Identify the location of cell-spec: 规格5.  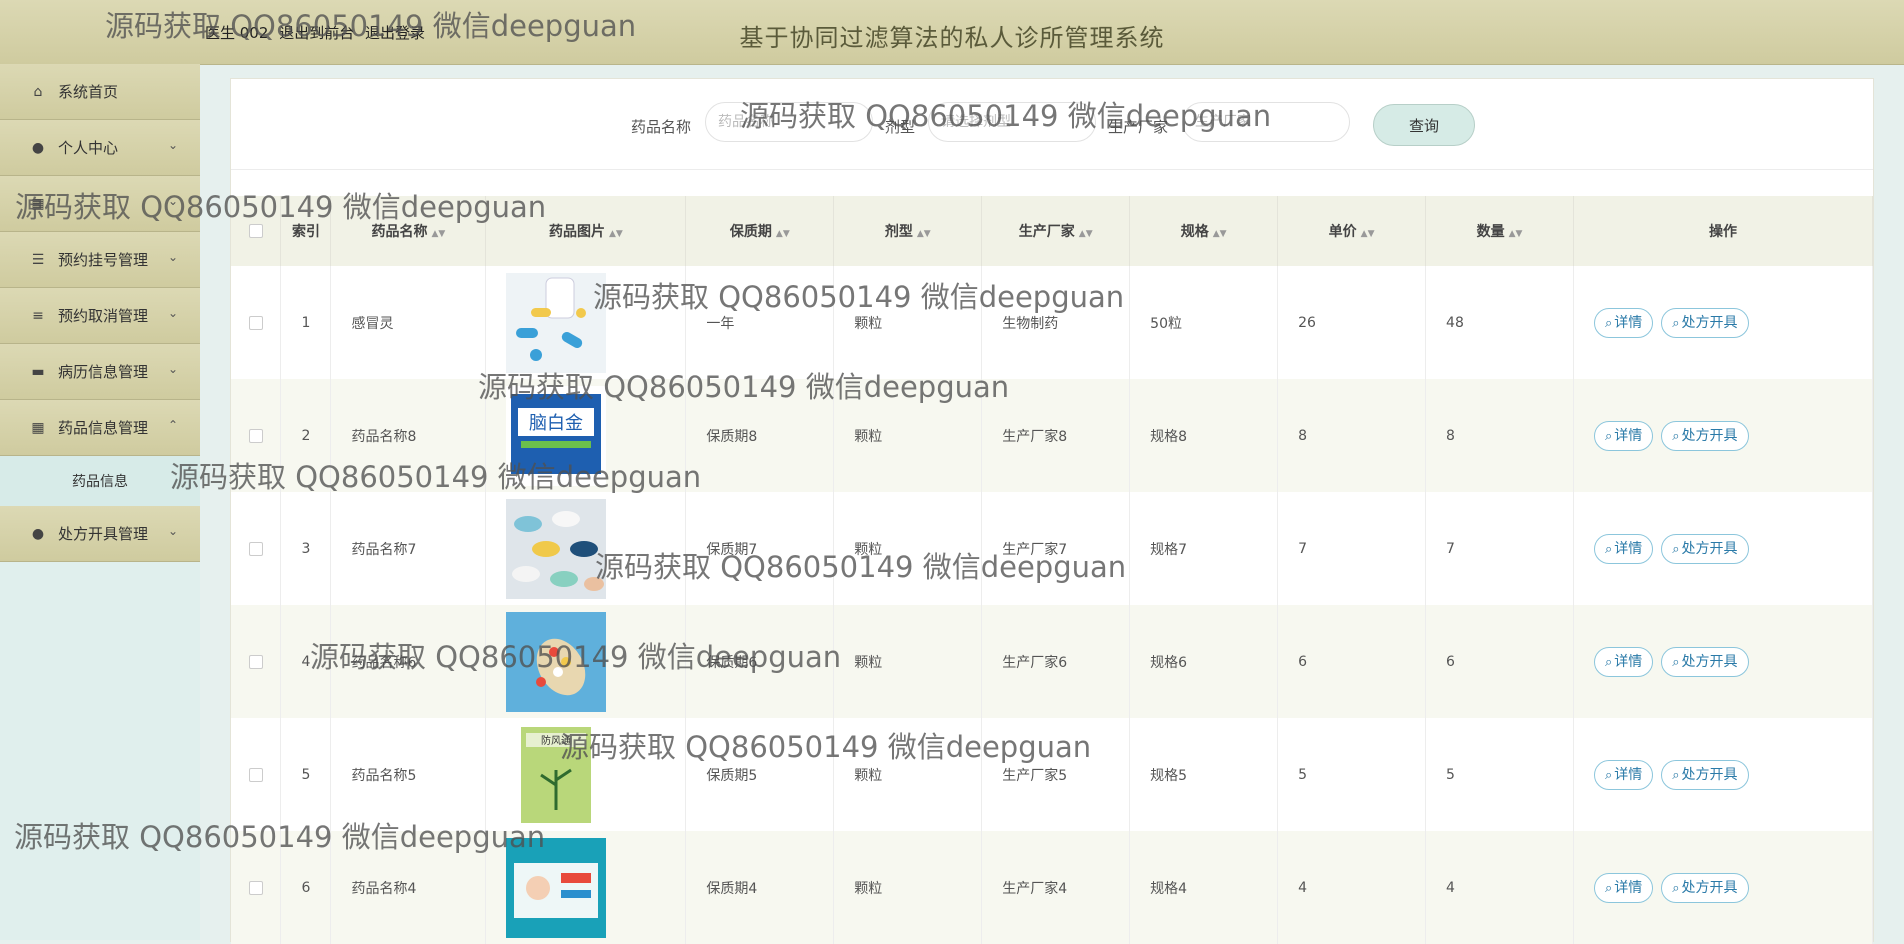
(1204, 774).